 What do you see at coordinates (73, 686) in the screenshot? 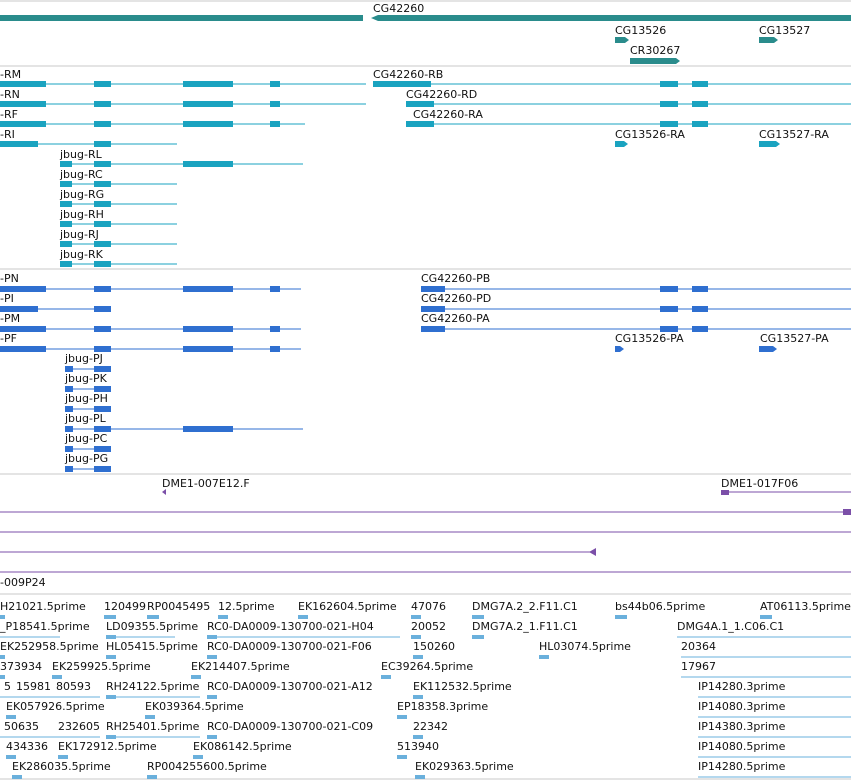
I see `est-label: 80593` at bounding box center [73, 686].